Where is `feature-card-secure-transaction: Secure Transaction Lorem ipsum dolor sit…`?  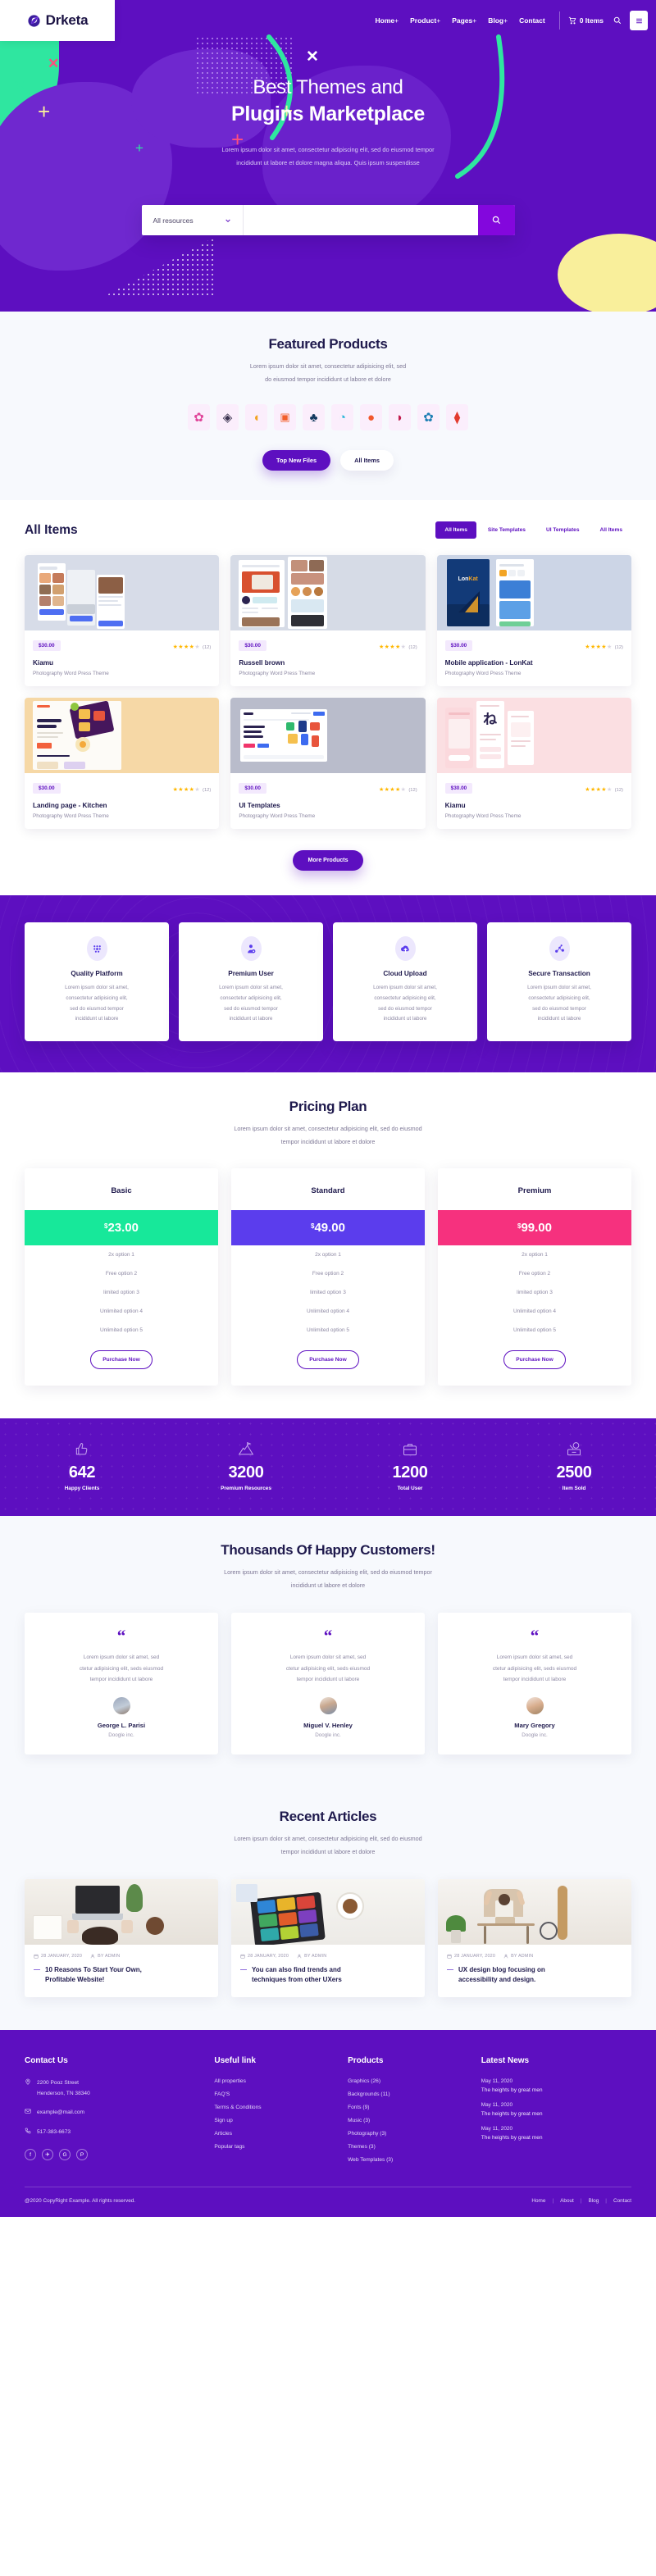 feature-card-secure-transaction: Secure Transaction Lorem ipsum dolor sit… is located at coordinates (559, 982).